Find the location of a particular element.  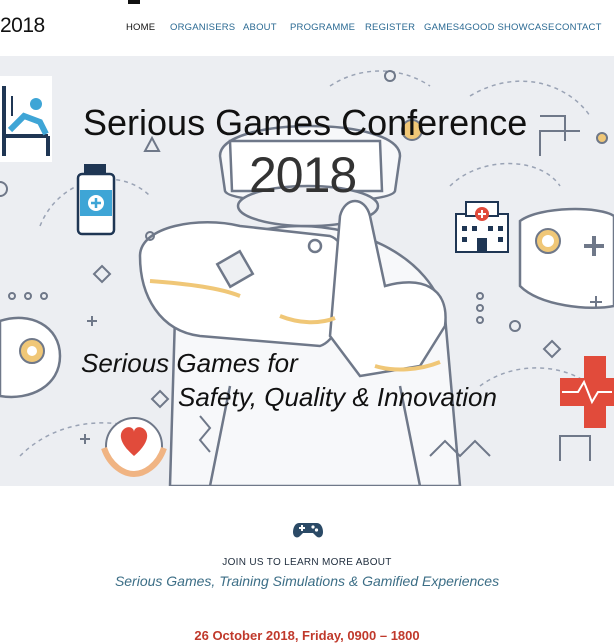

heart-in-hands-icon is located at coordinates (134, 447).